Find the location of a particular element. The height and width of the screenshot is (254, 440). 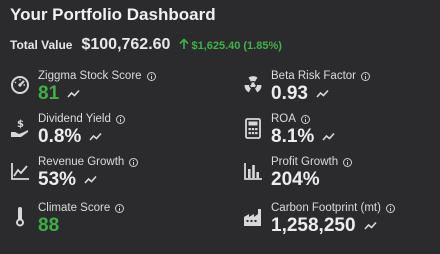

metric-label: Carbon Footprint (mt) is located at coordinates (333, 208).